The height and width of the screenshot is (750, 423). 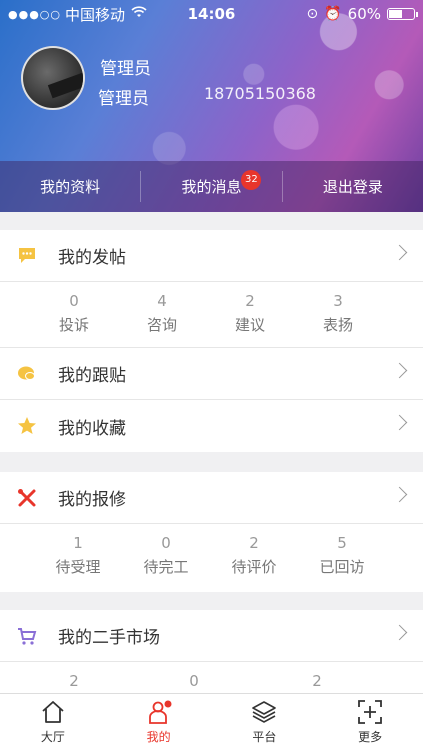 I want to click on user-name: 管理员, so click(x=125, y=69).